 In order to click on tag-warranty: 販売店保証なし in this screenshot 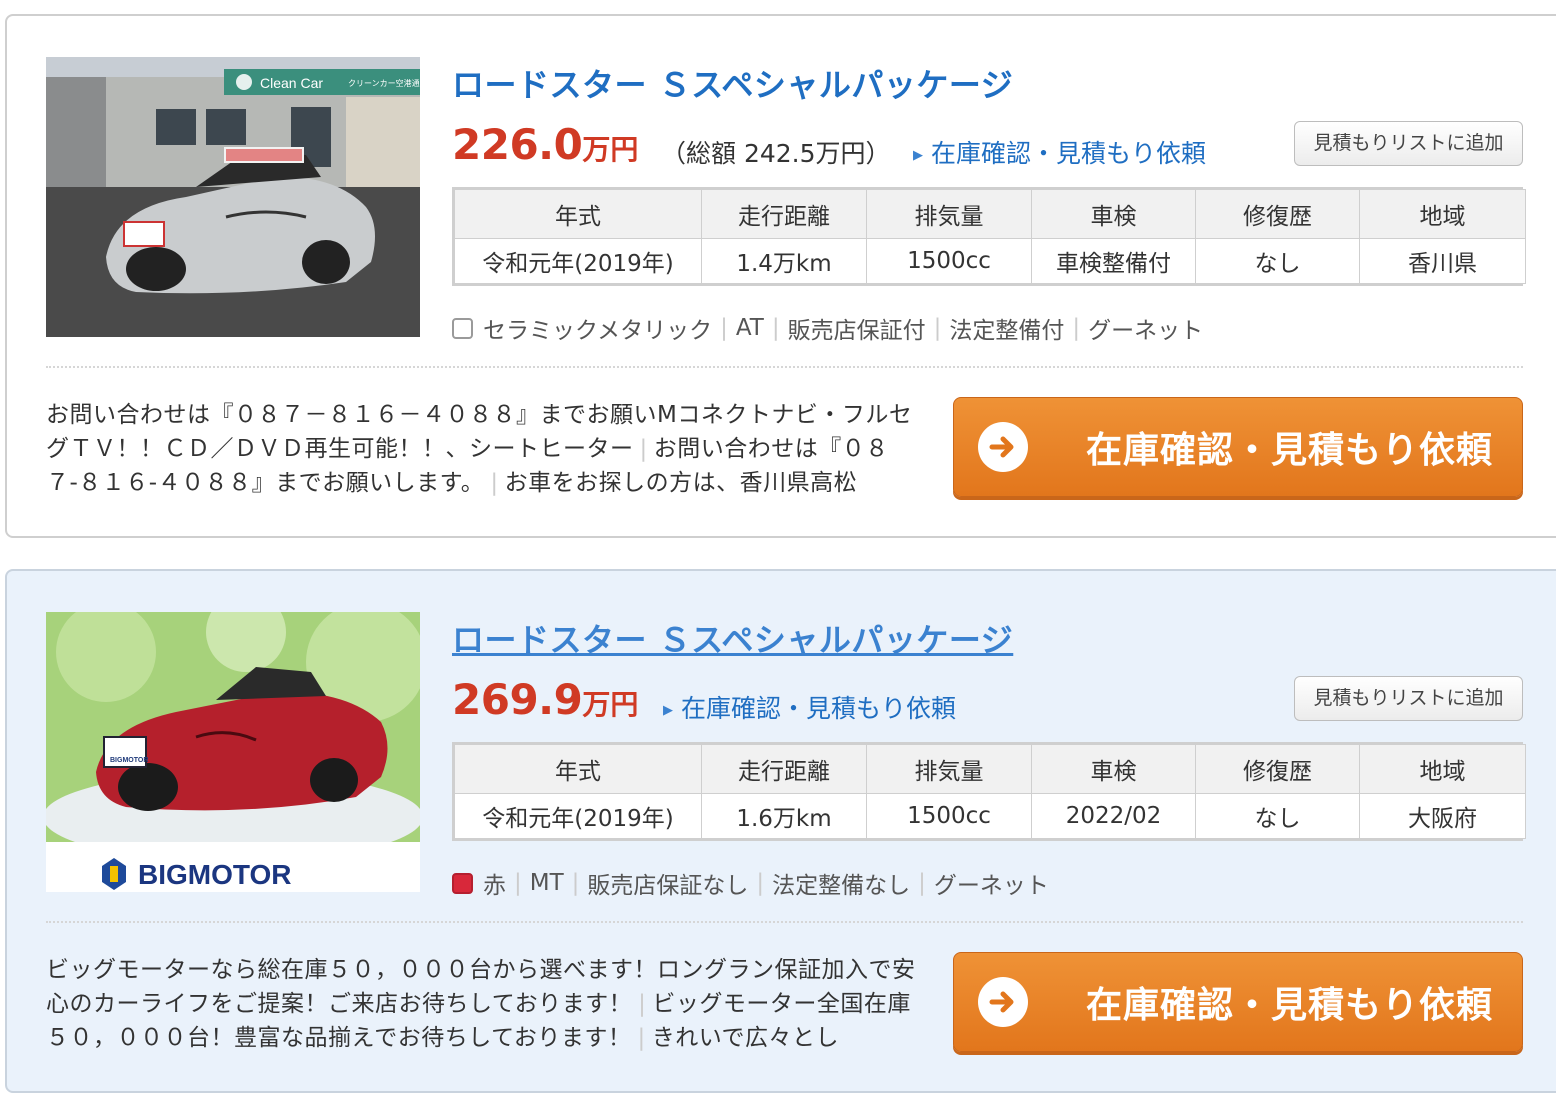, I will do `click(668, 886)`.